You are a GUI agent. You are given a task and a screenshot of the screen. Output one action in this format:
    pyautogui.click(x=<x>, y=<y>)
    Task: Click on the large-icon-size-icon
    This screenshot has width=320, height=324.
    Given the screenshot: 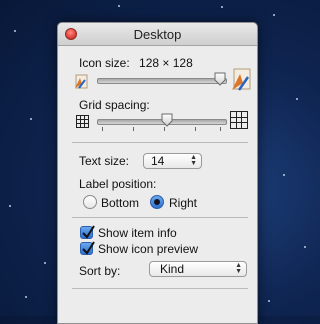 What is the action you would take?
    pyautogui.click(x=241, y=80)
    